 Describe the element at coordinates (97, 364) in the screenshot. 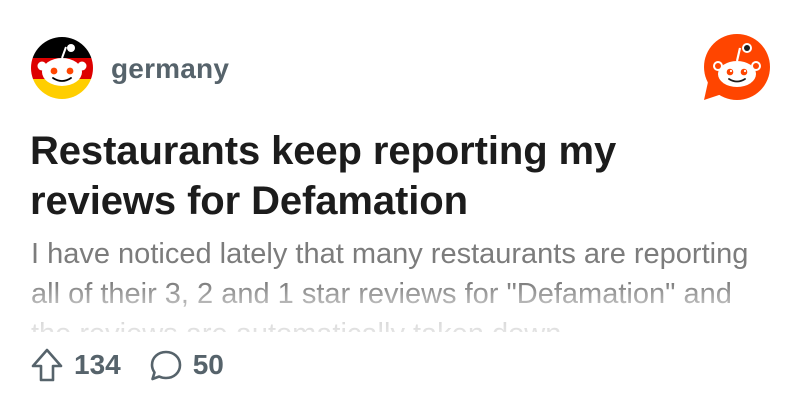

I see `upvote-count: 134` at that location.